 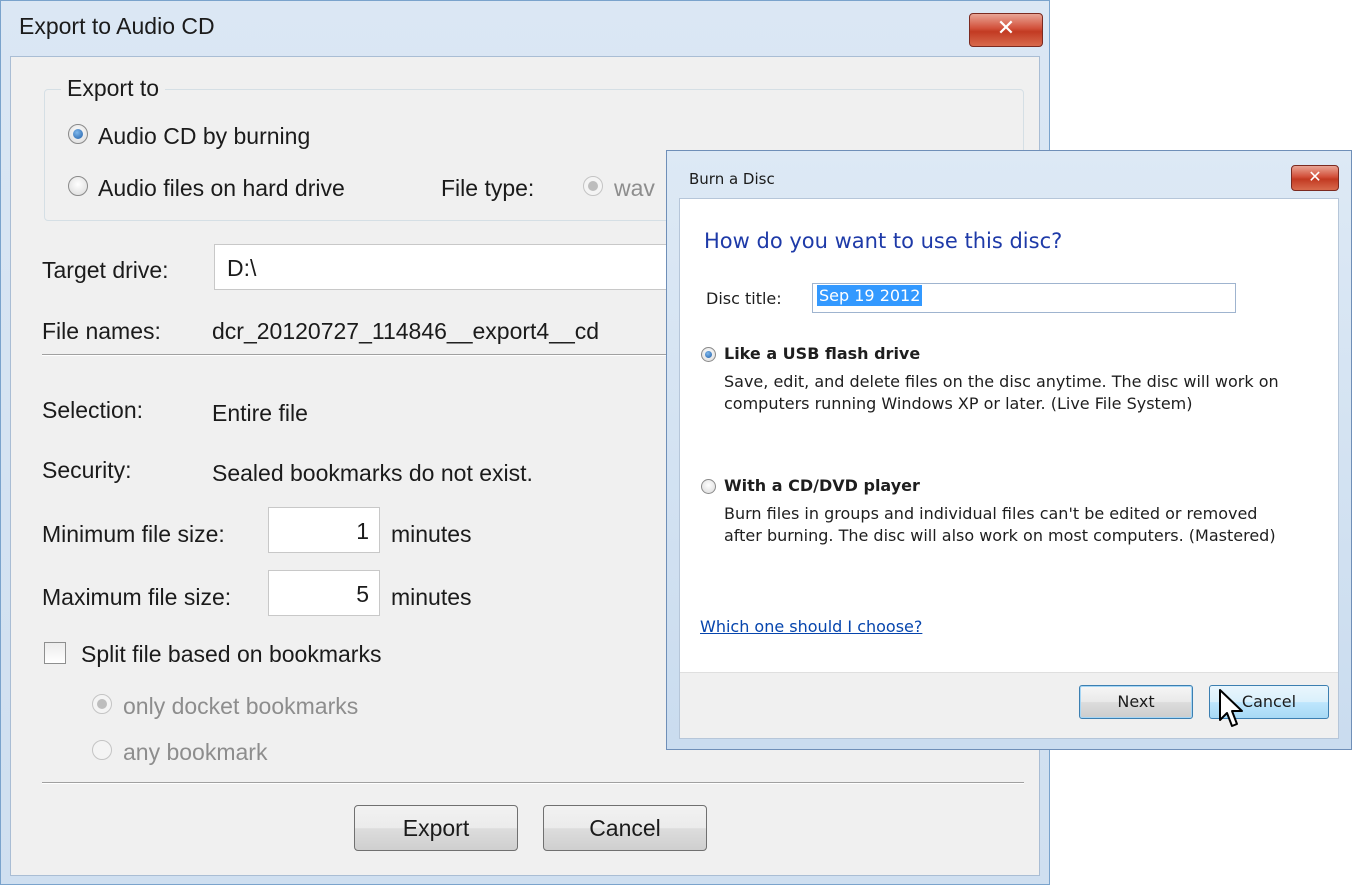 What do you see at coordinates (533, 783) in the screenshot?
I see `separator-bottom` at bounding box center [533, 783].